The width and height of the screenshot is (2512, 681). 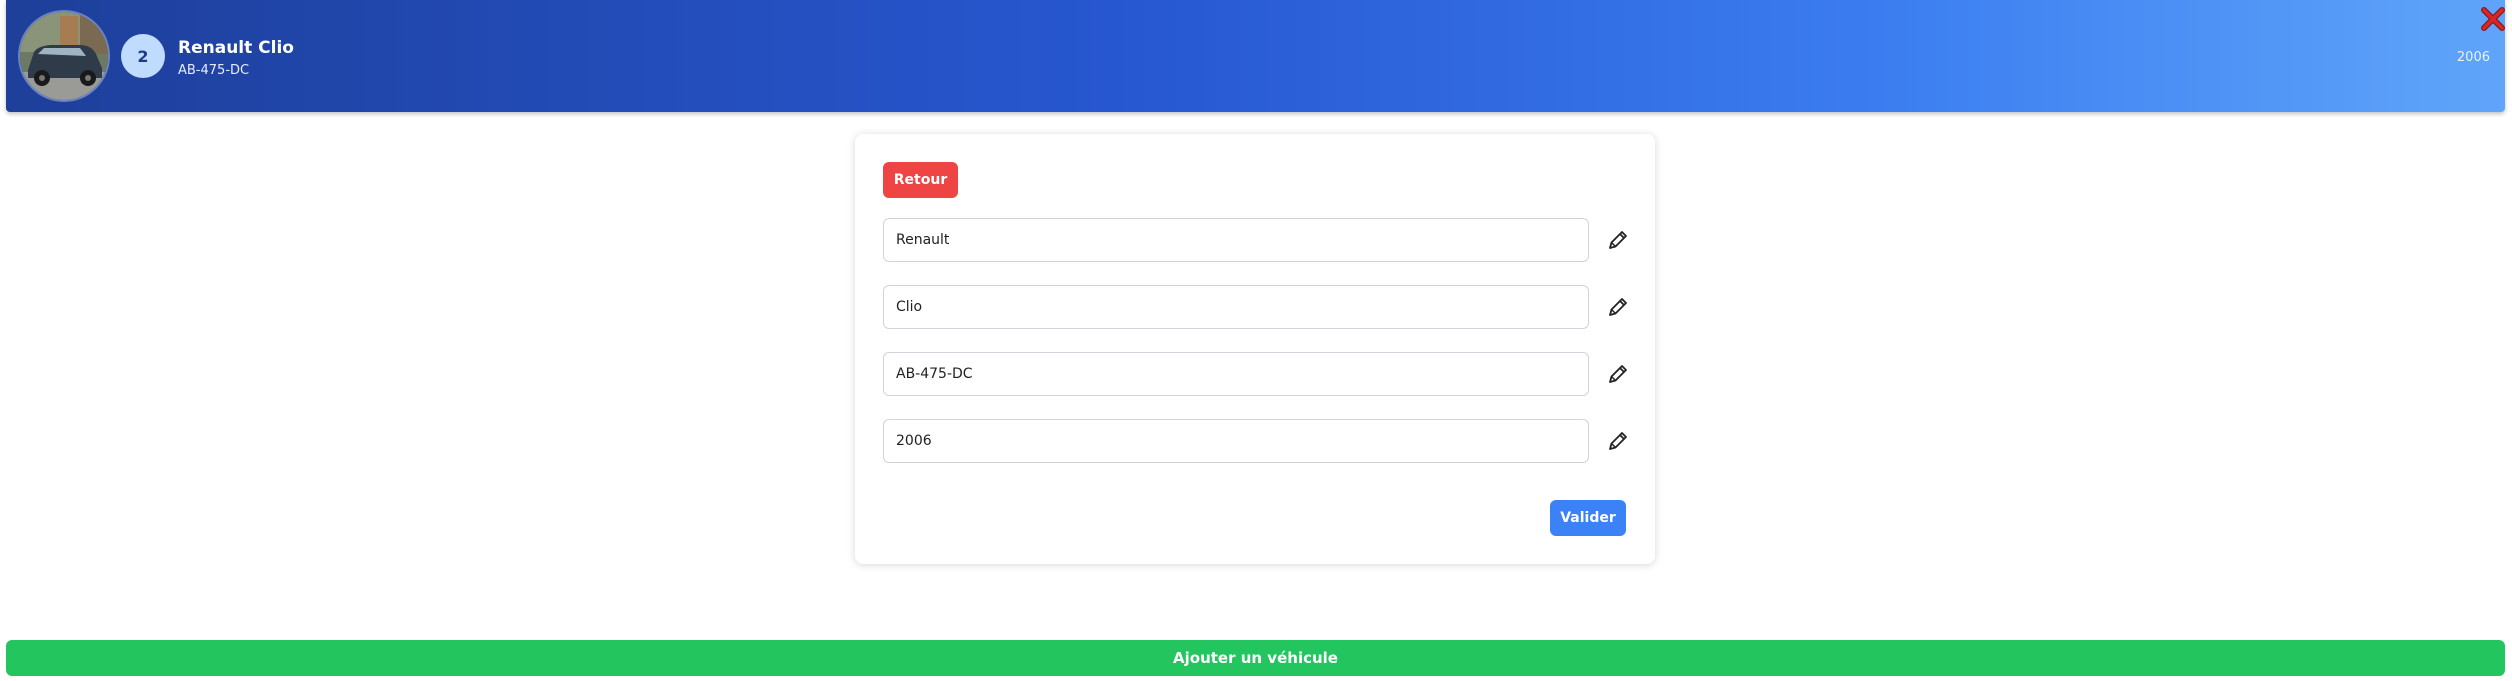 I want to click on vehicle-title: Renault Clio, so click(x=236, y=48).